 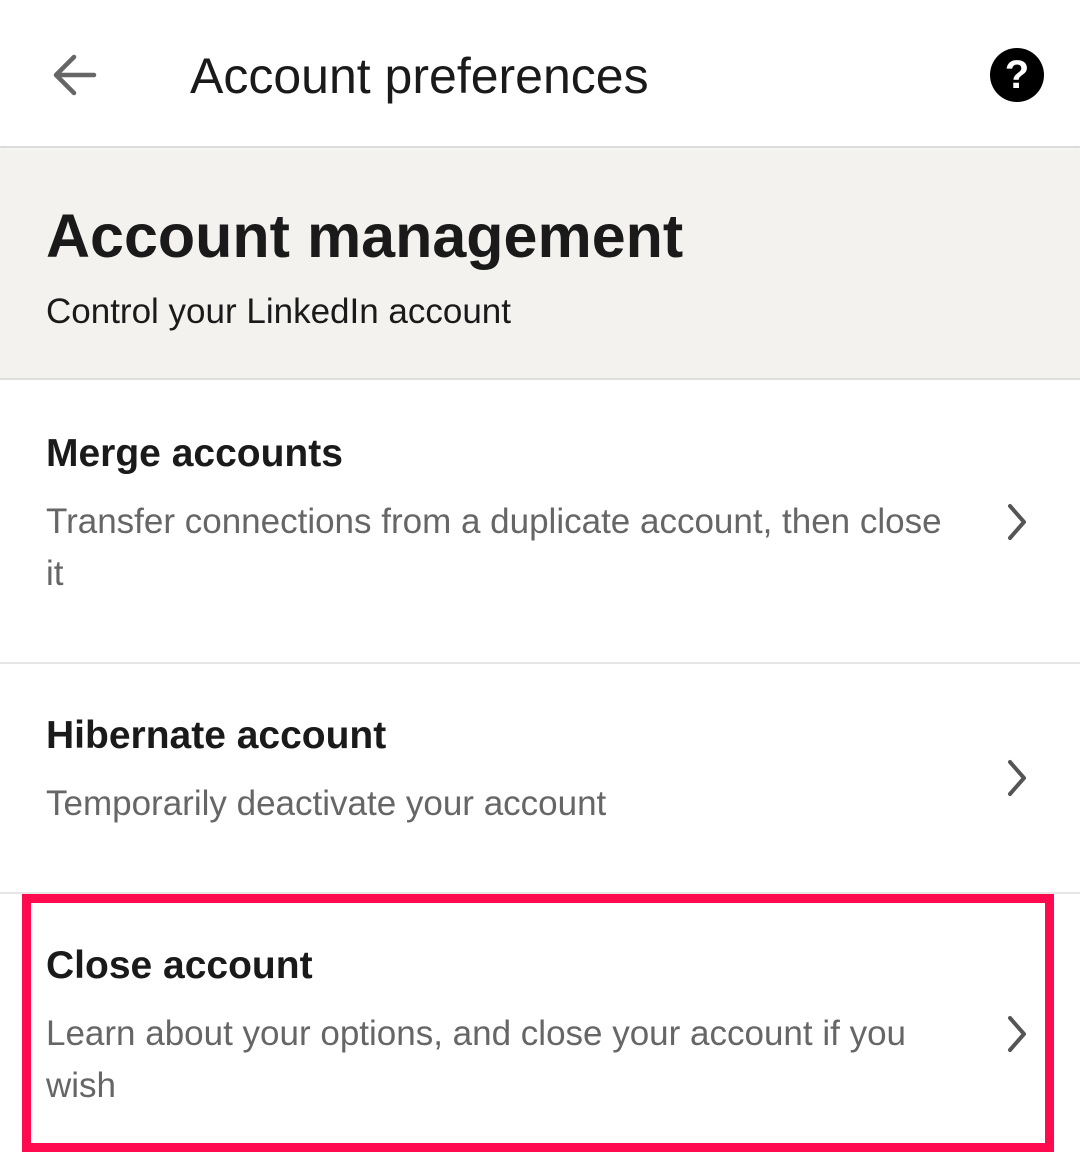 What do you see at coordinates (194, 453) in the screenshot?
I see `list-item-title: Merge accounts` at bounding box center [194, 453].